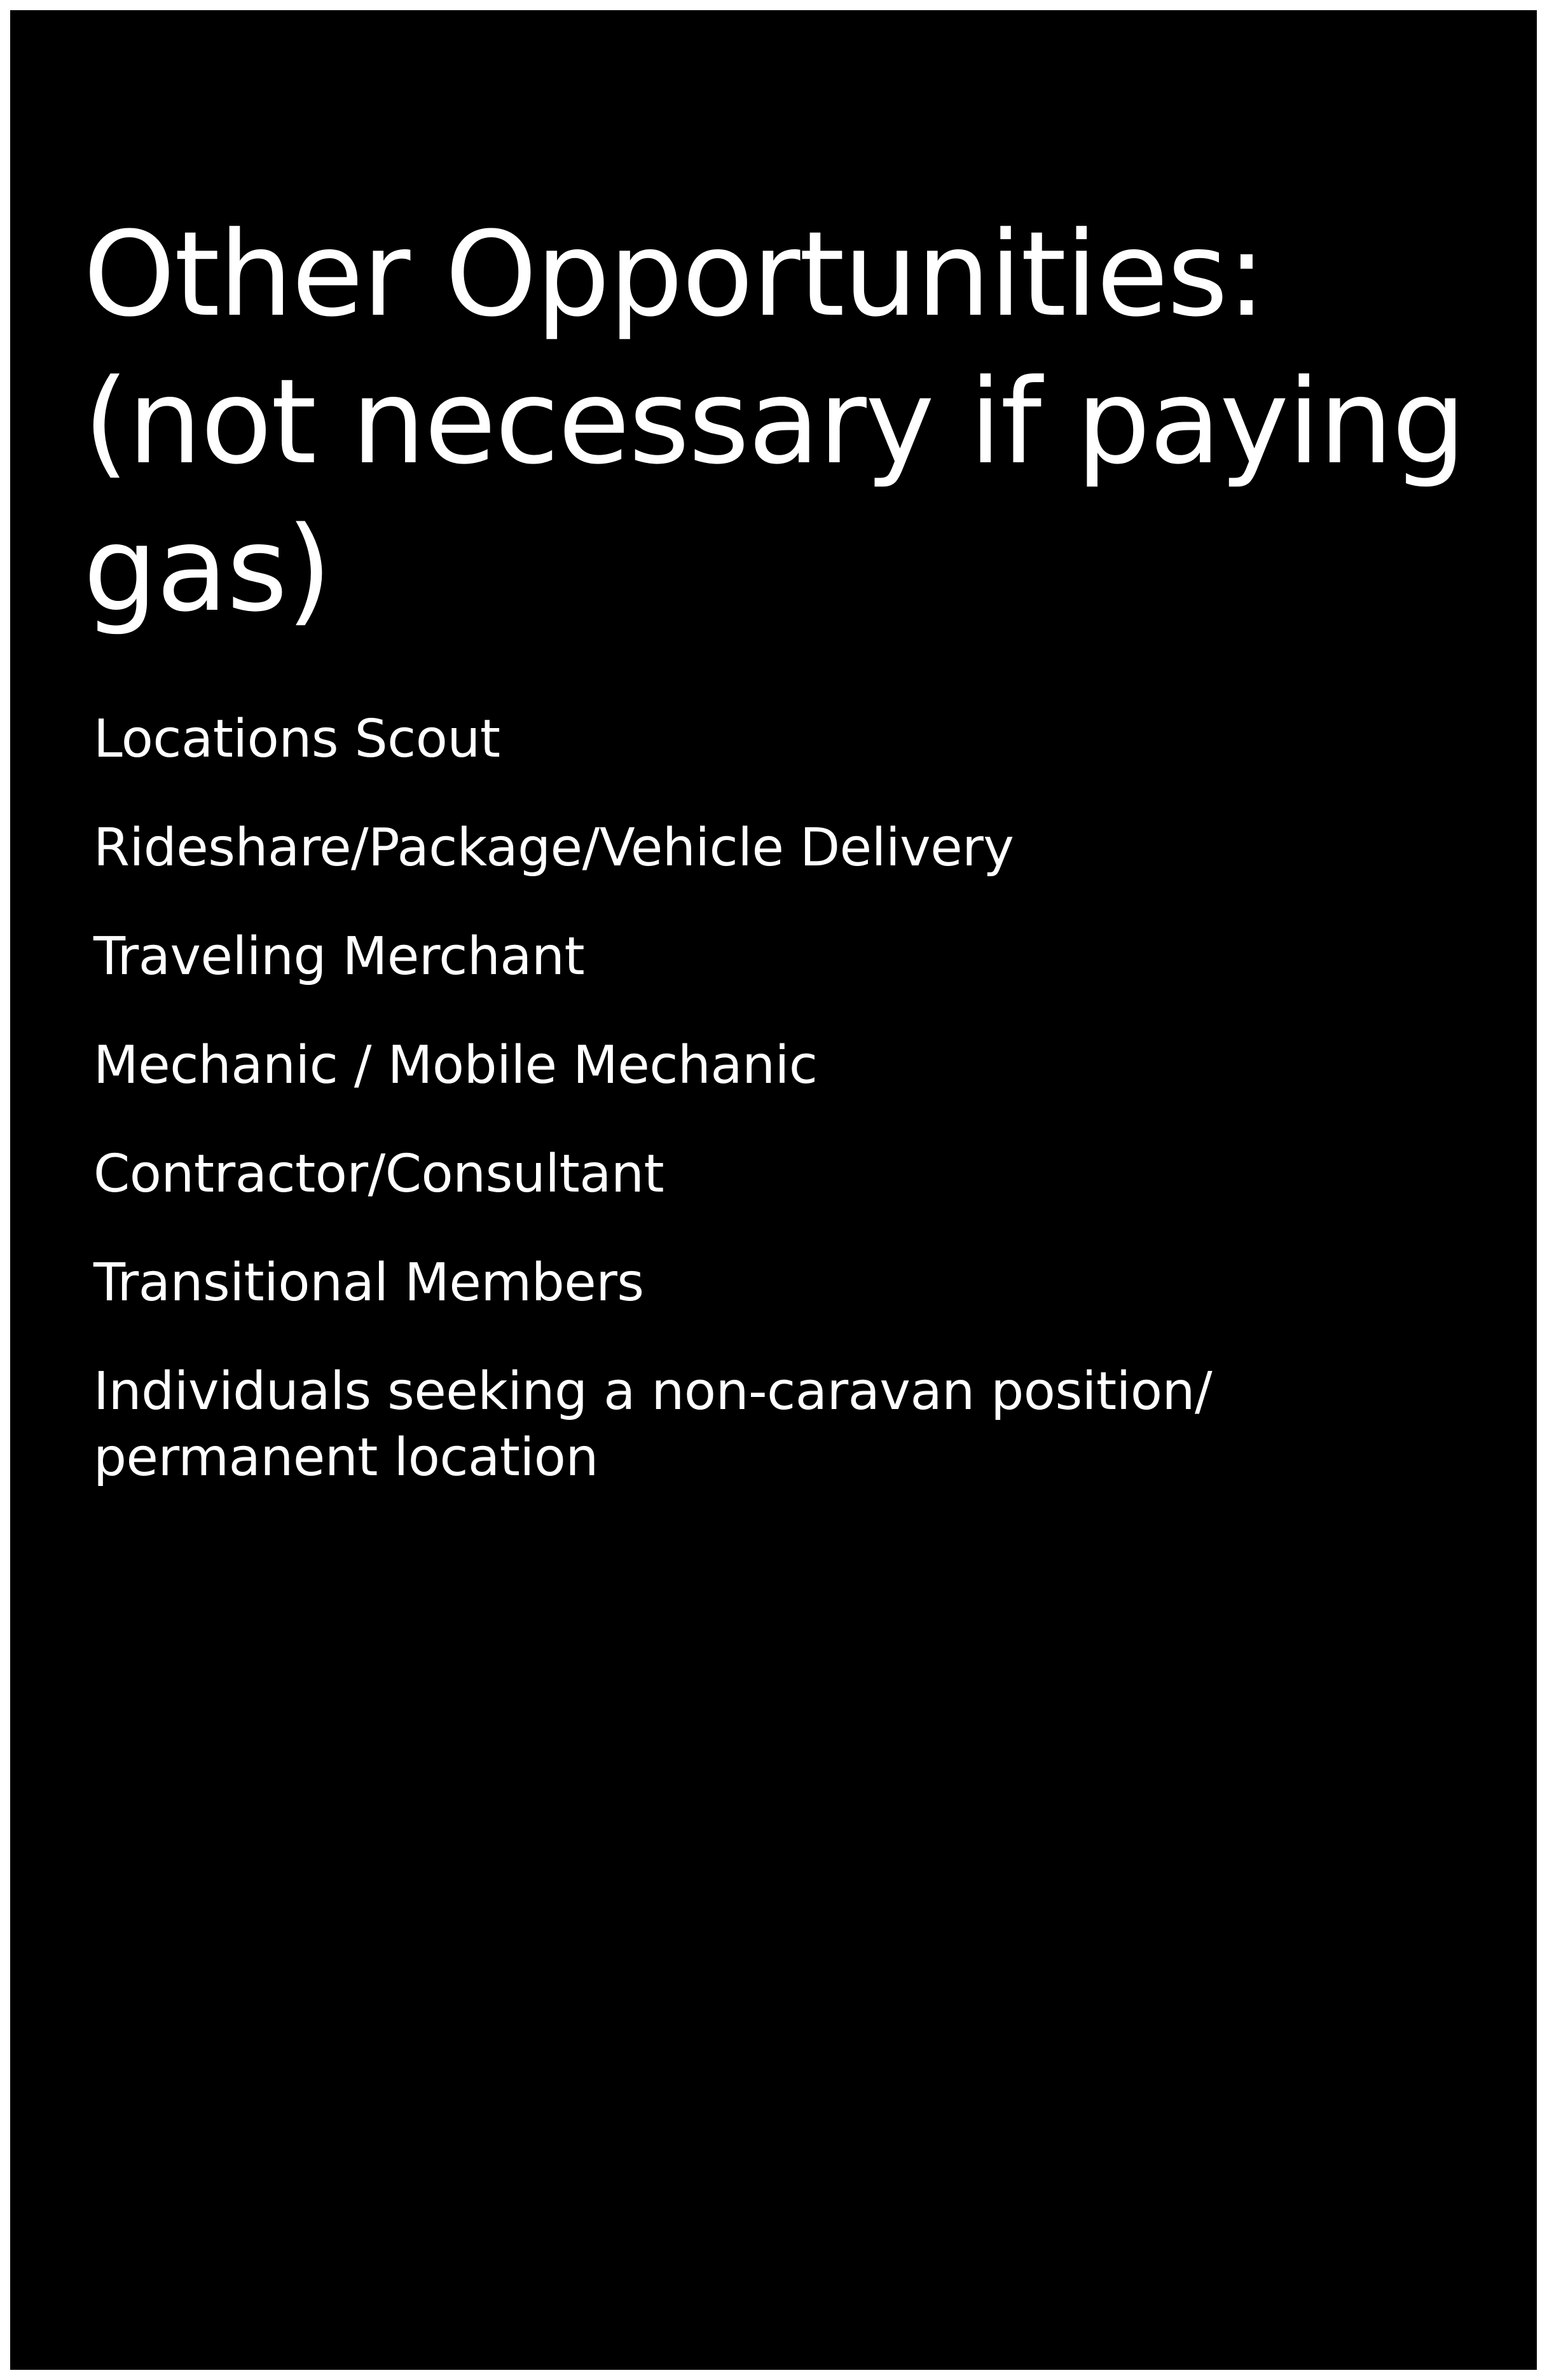 This screenshot has height=2380, width=1547. Describe the element at coordinates (339, 956) in the screenshot. I see `list-item-text: Traveling Merchant` at that location.